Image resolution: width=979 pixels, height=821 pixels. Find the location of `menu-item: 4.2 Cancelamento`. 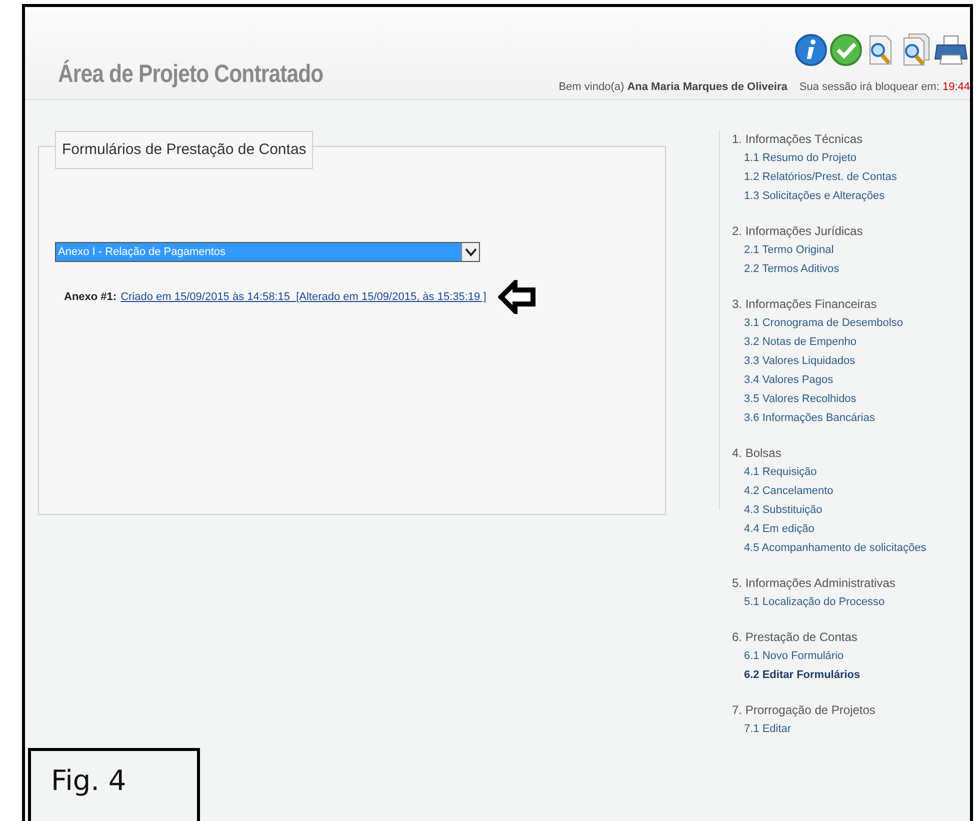

menu-item: 4.2 Cancelamento is located at coordinates (829, 491).